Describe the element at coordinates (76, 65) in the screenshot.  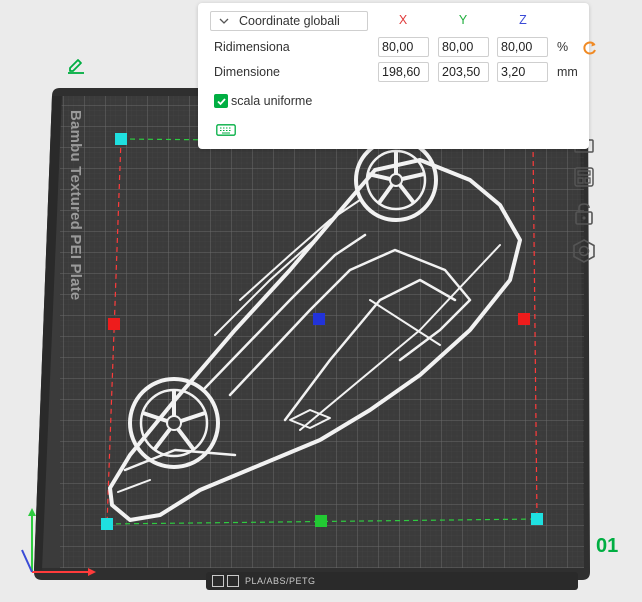
I see `edit-plate-icon` at that location.